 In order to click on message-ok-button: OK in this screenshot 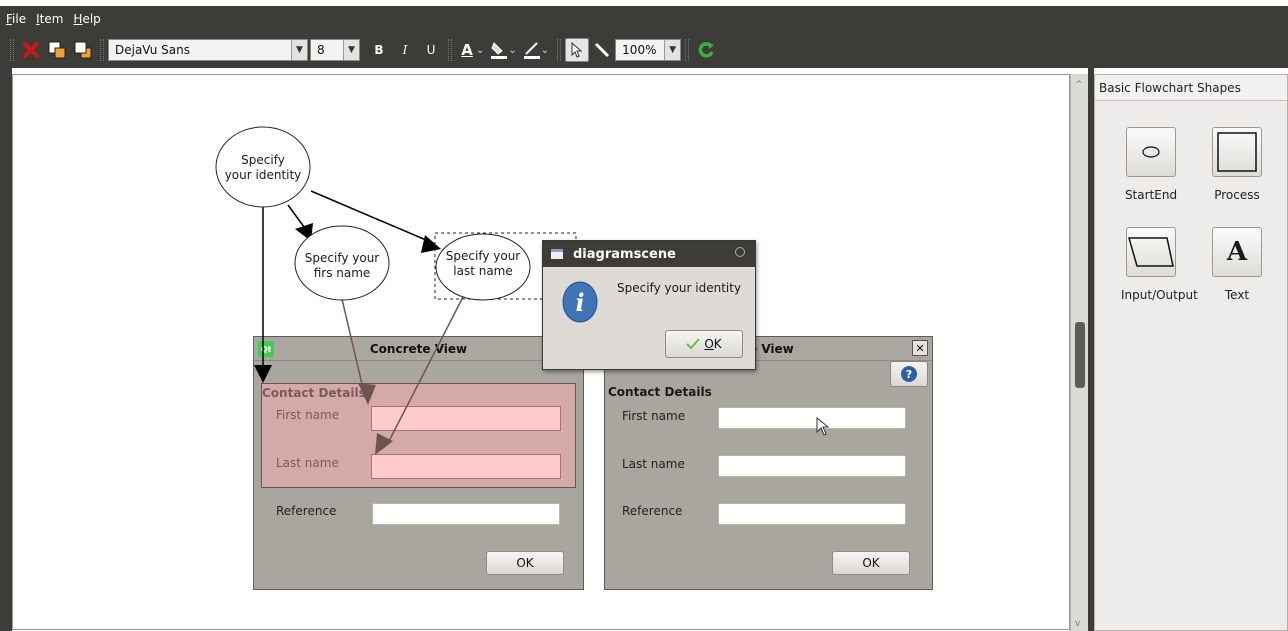, I will do `click(704, 344)`.